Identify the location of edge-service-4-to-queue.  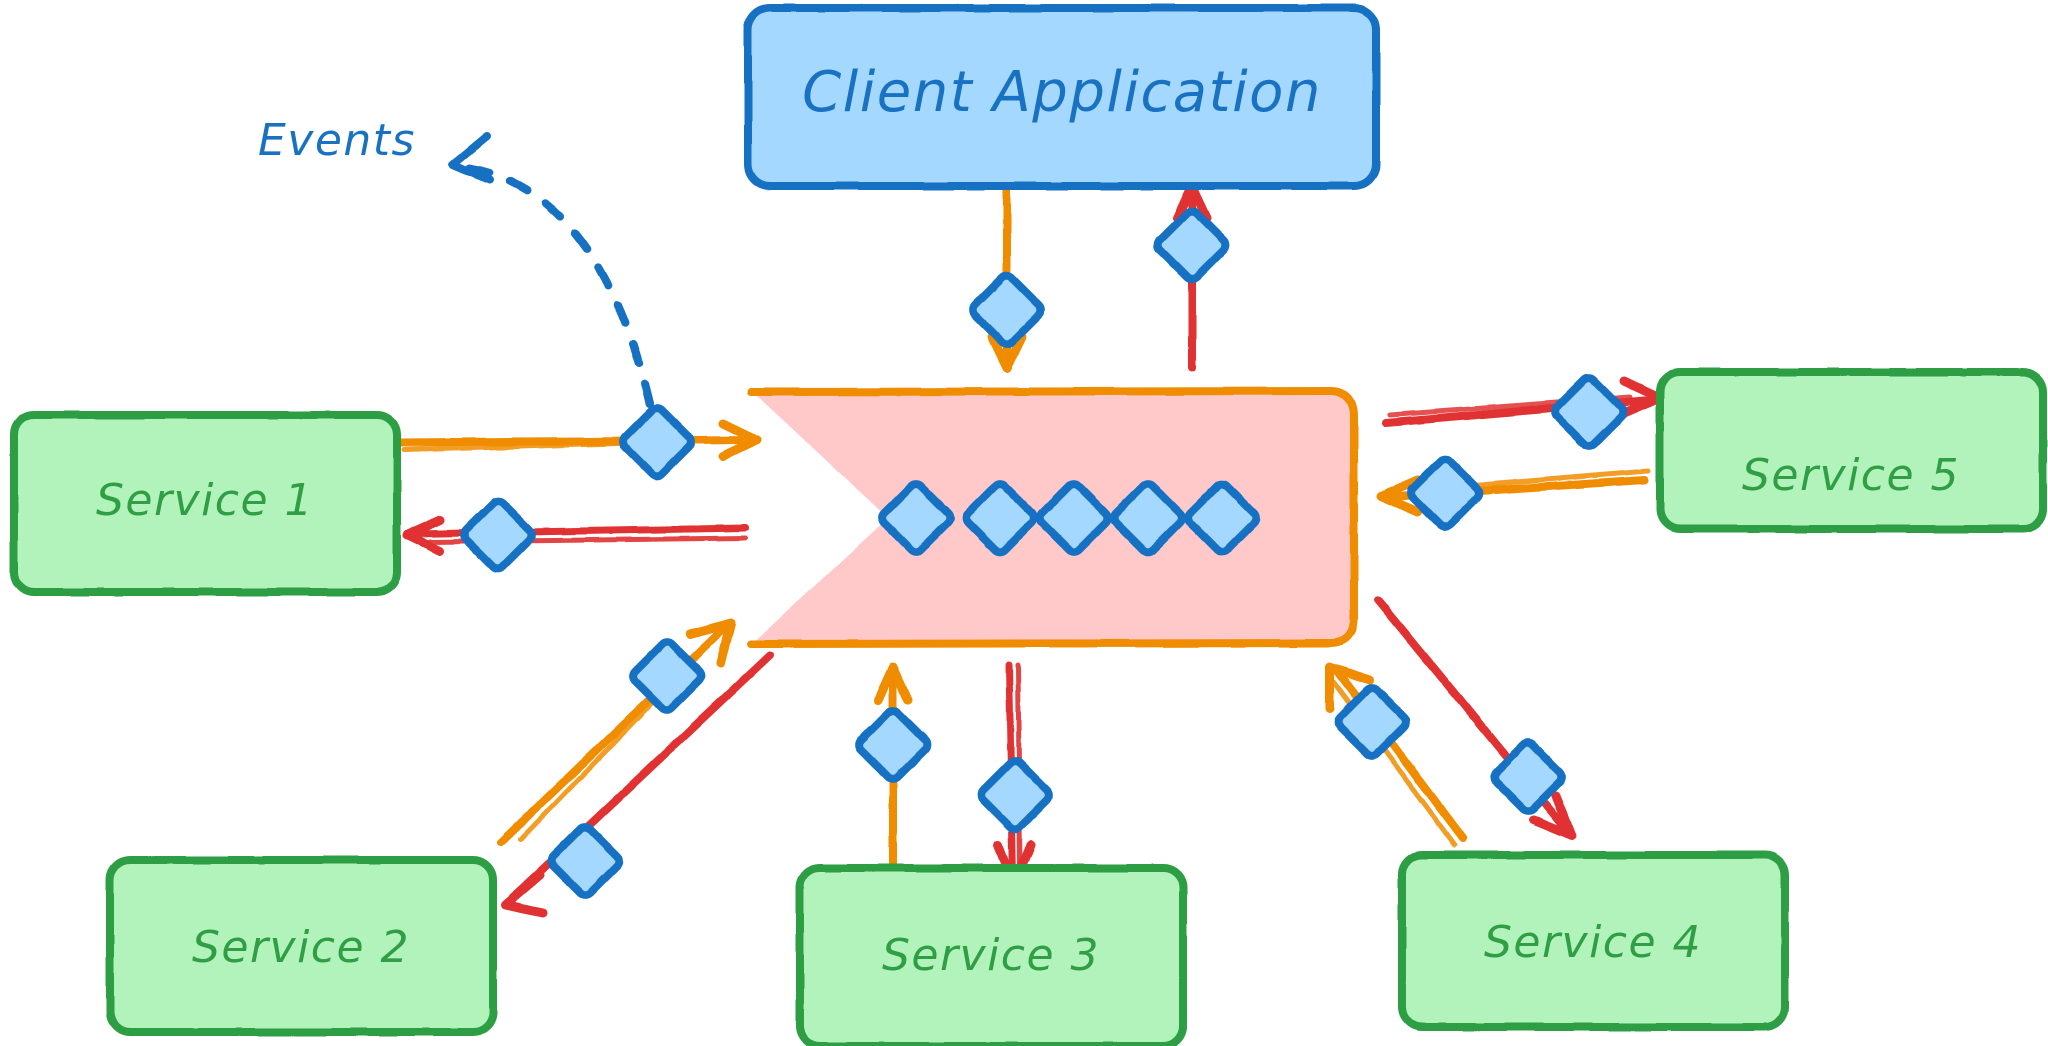
(1396, 755).